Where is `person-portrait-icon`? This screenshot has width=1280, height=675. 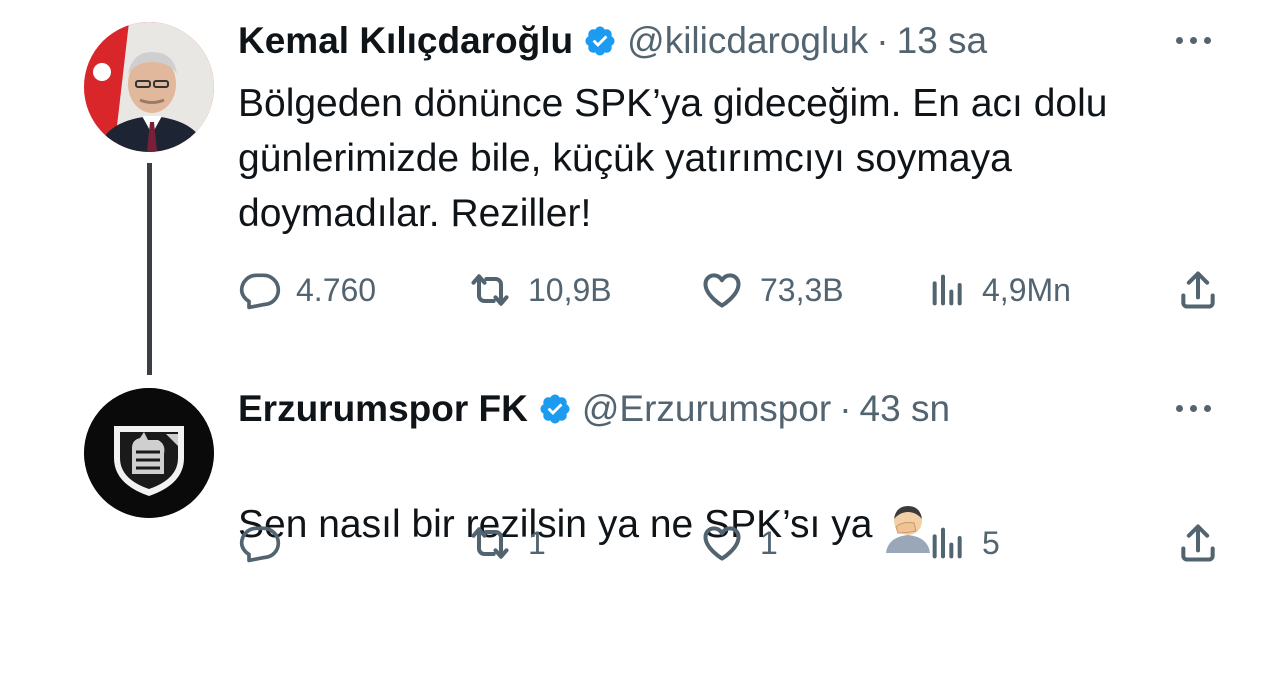 person-portrait-icon is located at coordinates (149, 87).